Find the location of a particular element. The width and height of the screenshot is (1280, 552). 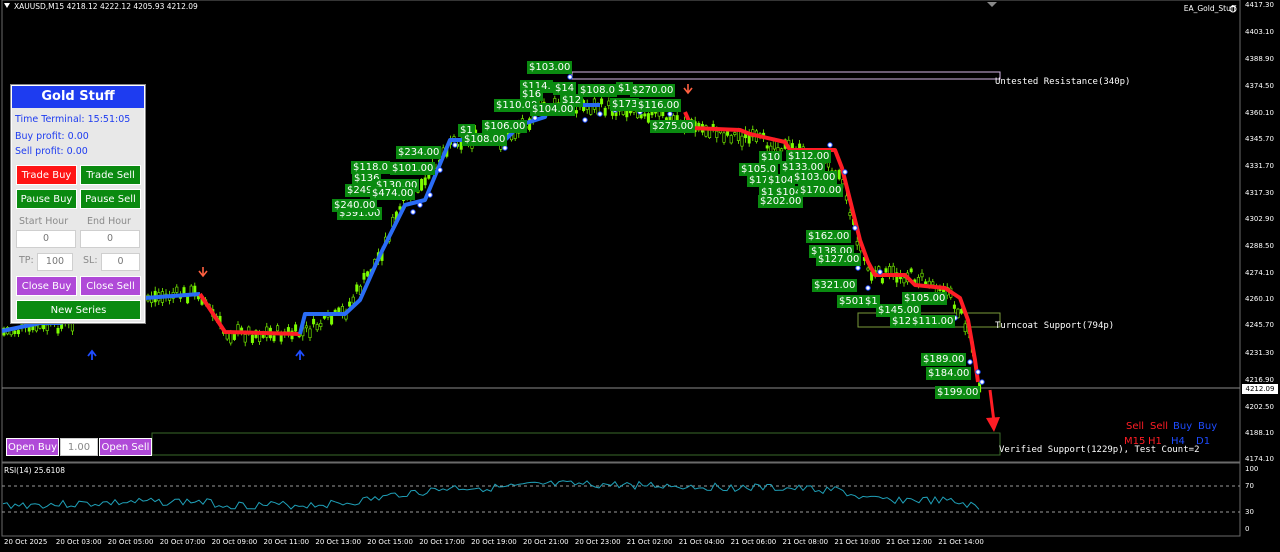

profit-label: $108.0 is located at coordinates (597, 90).